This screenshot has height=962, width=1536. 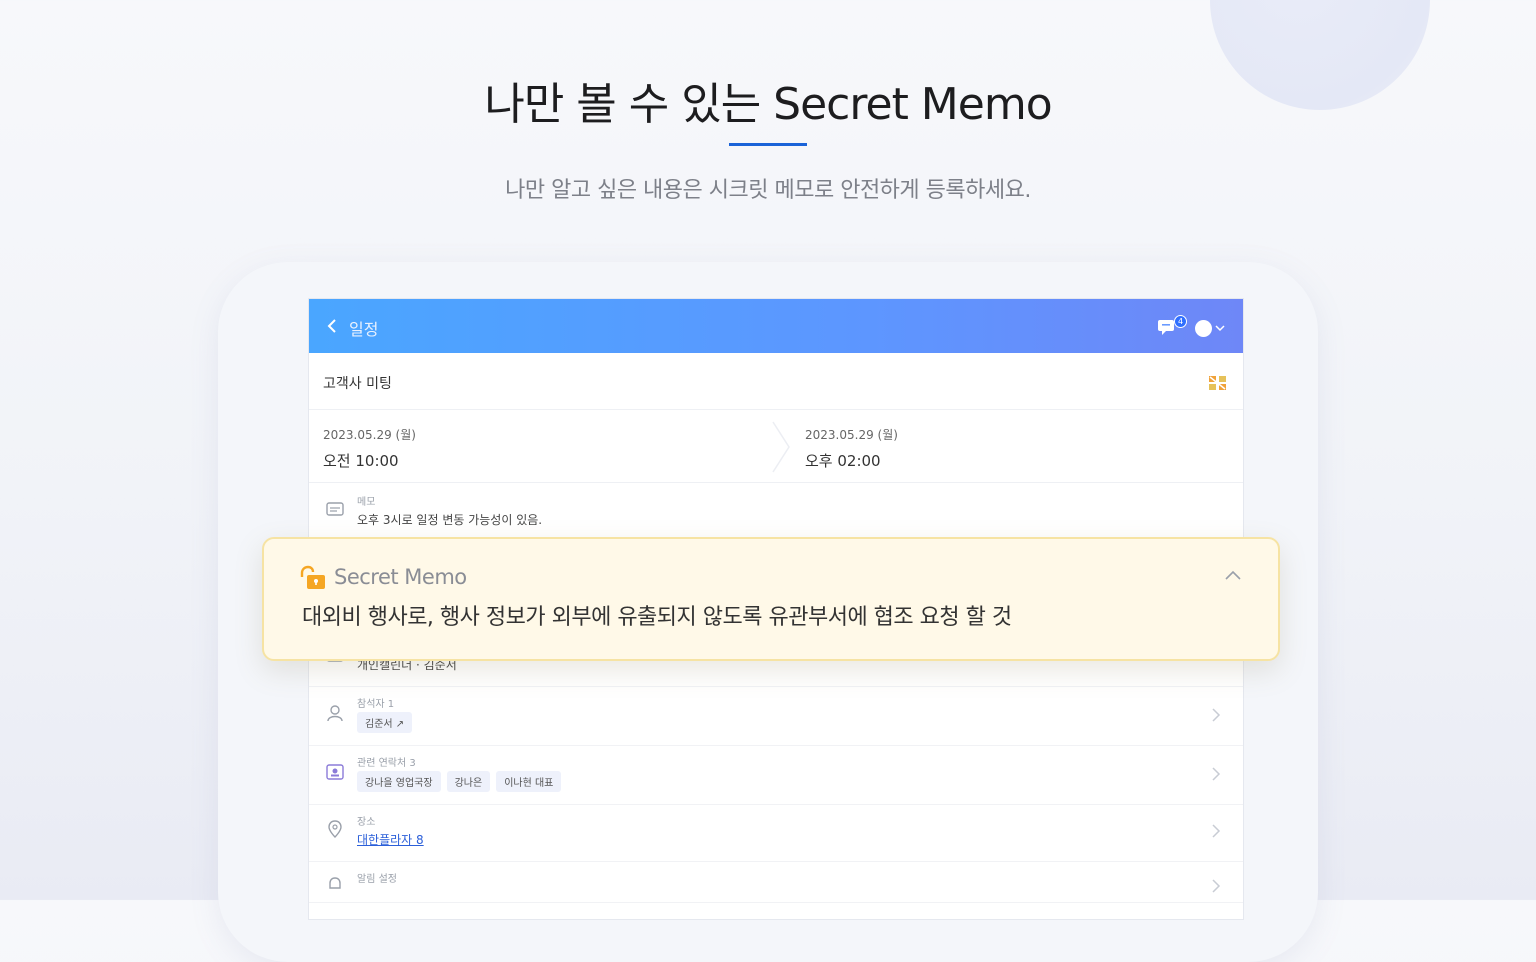 I want to click on hero-underline, so click(x=768, y=144).